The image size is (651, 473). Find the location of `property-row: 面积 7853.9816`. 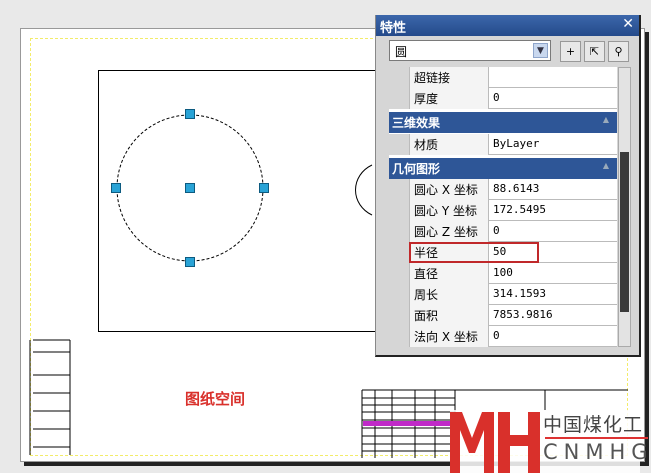

property-row: 面积 7853.9816 is located at coordinates (503, 315).